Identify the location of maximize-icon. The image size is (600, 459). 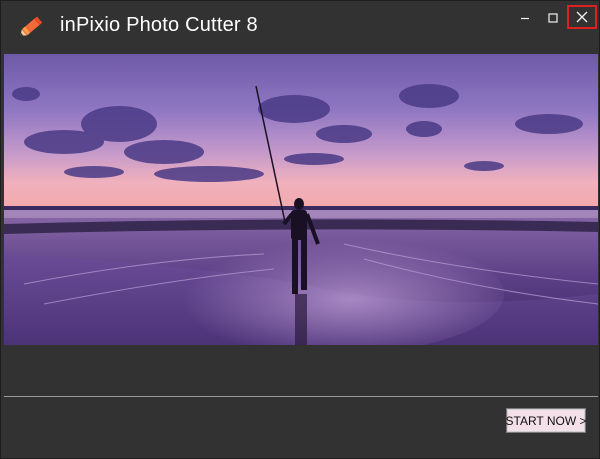
(553, 18).